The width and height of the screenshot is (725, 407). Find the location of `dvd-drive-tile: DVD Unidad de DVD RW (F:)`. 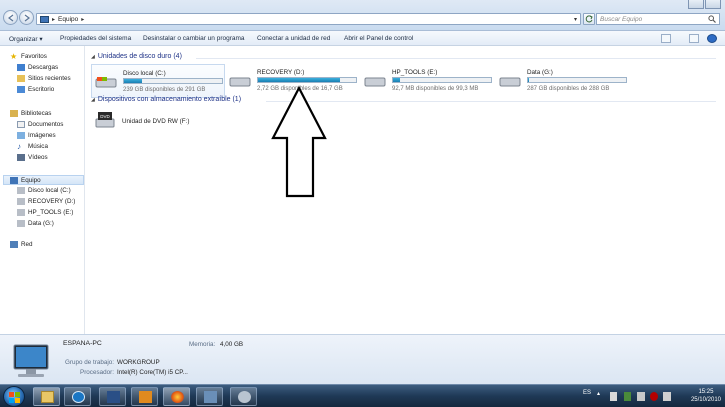

dvd-drive-tile: DVD Unidad de DVD RW (F:) is located at coordinates (156, 120).